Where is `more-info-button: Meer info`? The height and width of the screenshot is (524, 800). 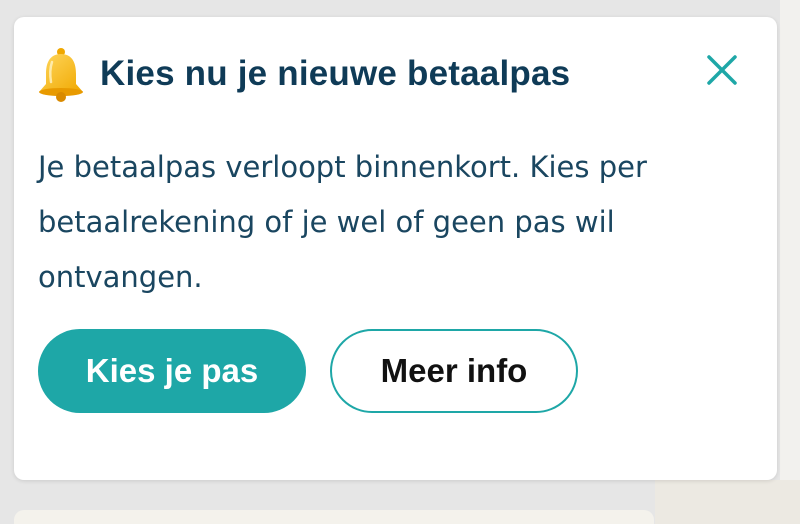 more-info-button: Meer info is located at coordinates (454, 371).